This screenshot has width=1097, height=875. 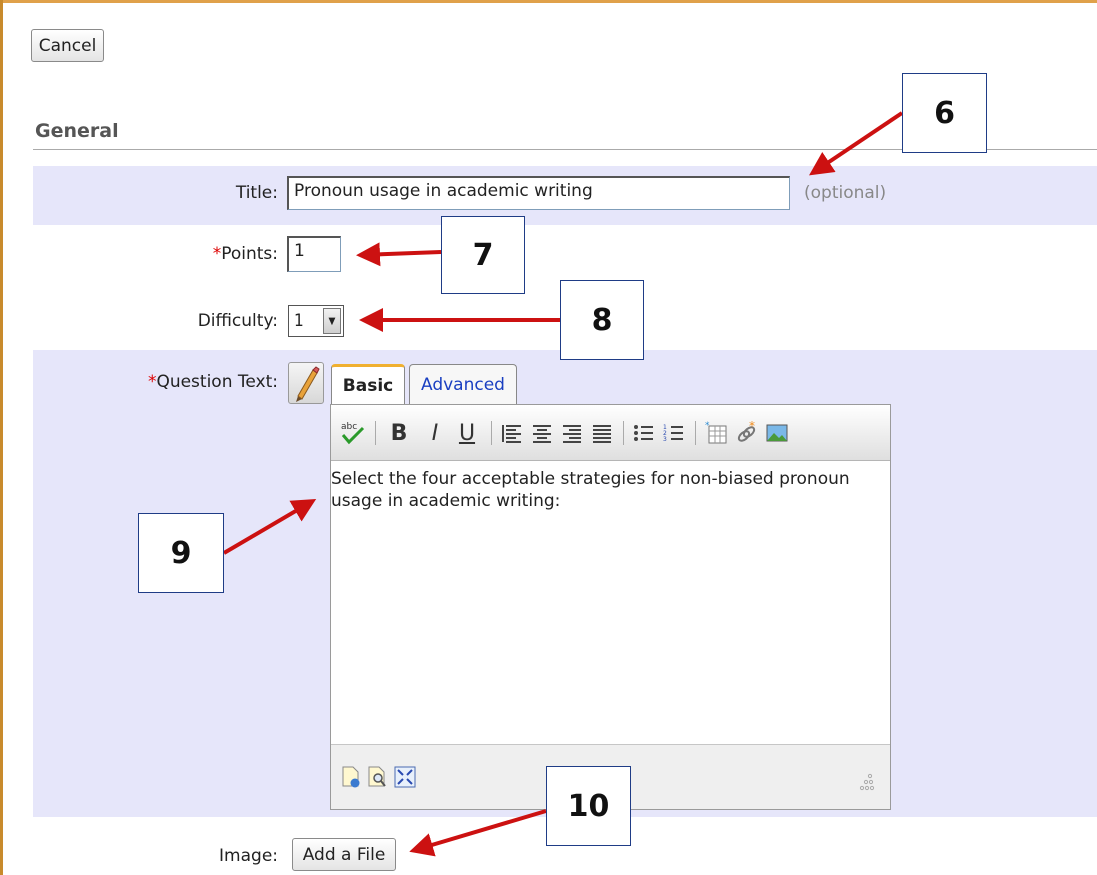 I want to click on annotation-box-9: 9, so click(x=181, y=553).